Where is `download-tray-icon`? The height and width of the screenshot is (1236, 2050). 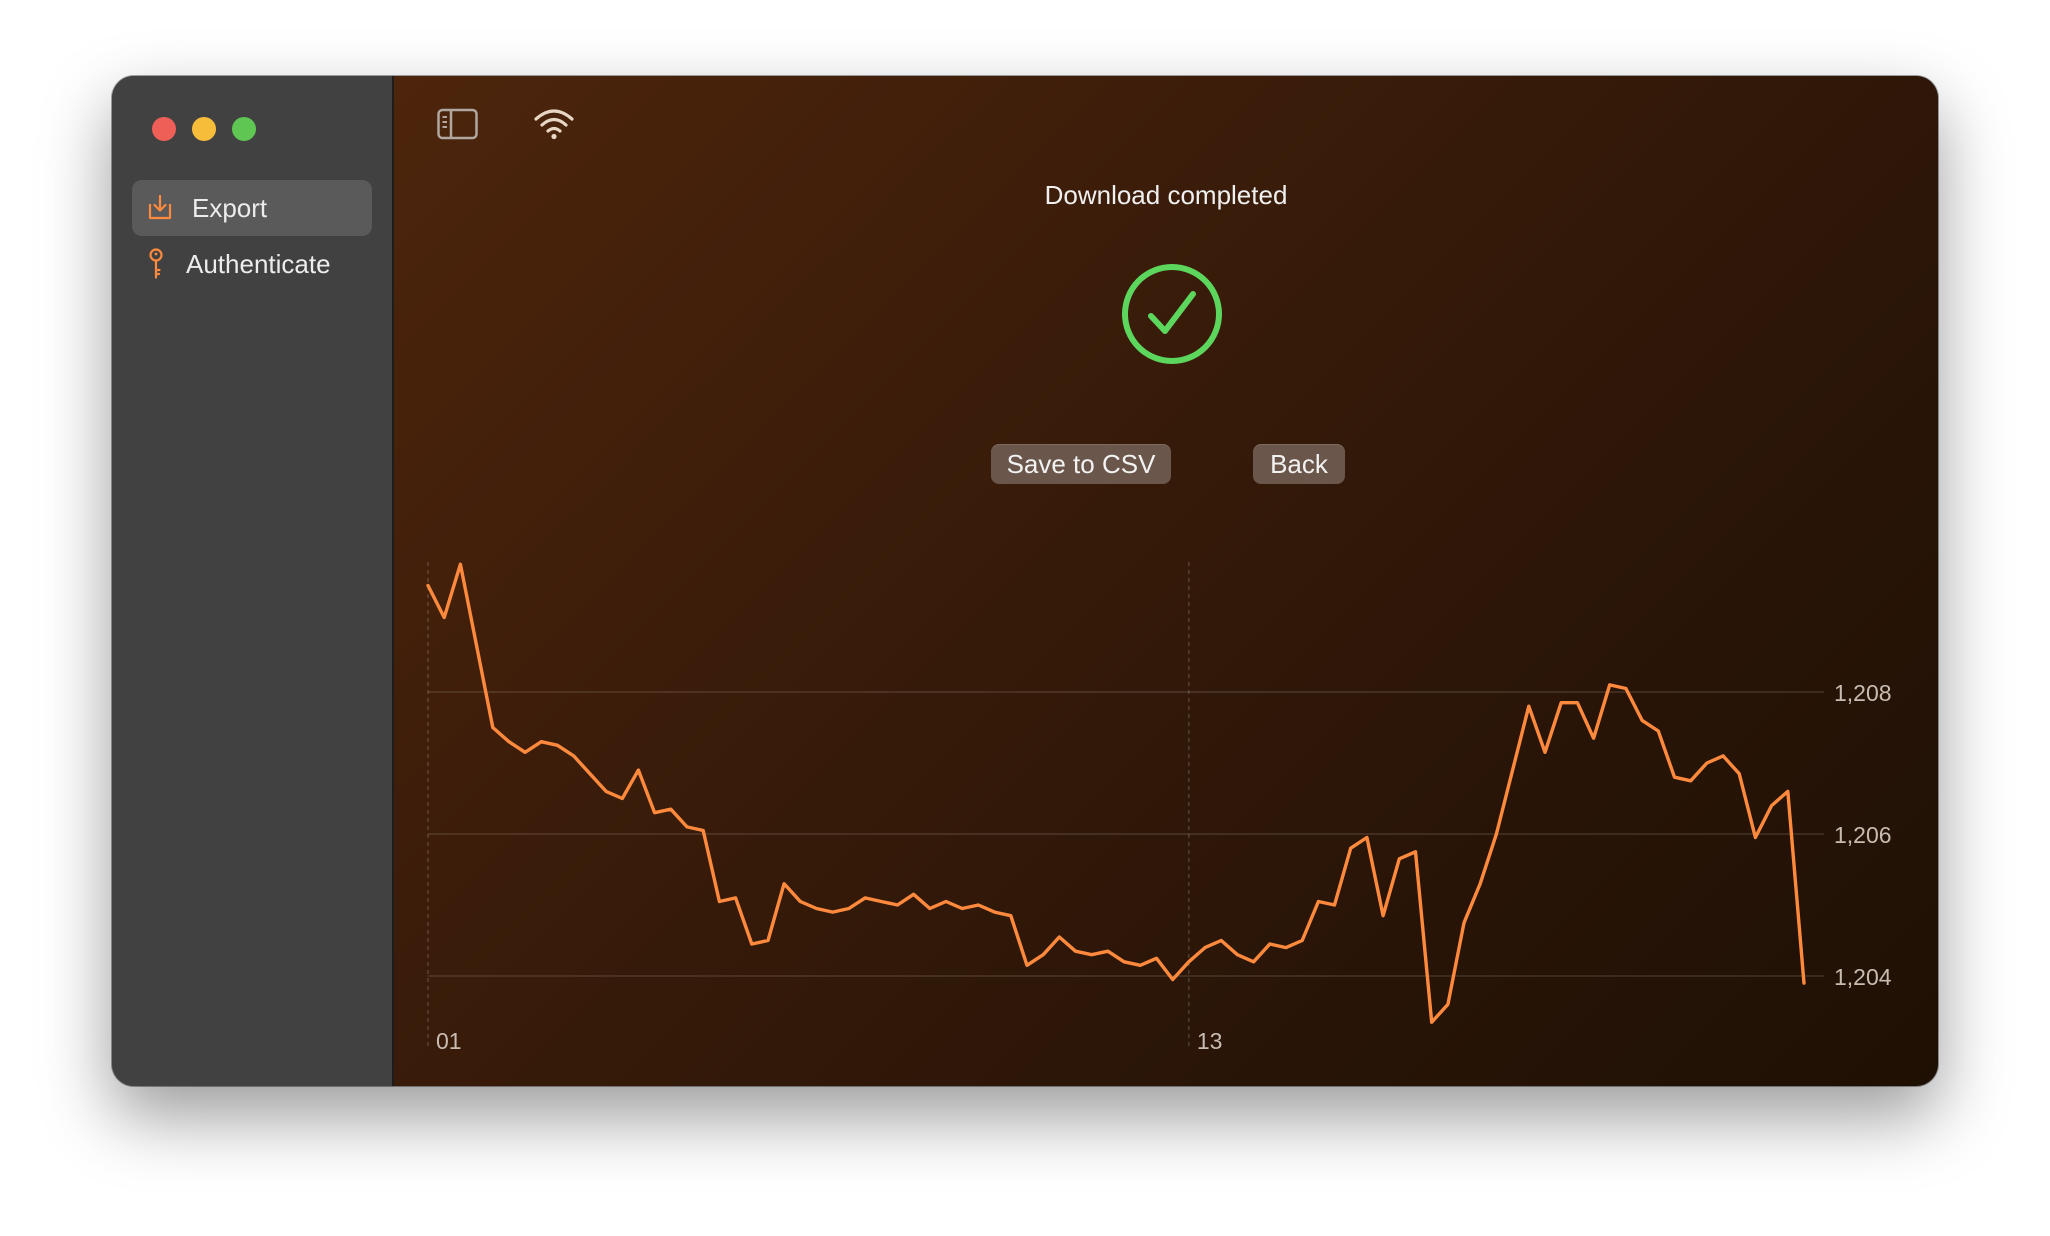 download-tray-icon is located at coordinates (160, 207).